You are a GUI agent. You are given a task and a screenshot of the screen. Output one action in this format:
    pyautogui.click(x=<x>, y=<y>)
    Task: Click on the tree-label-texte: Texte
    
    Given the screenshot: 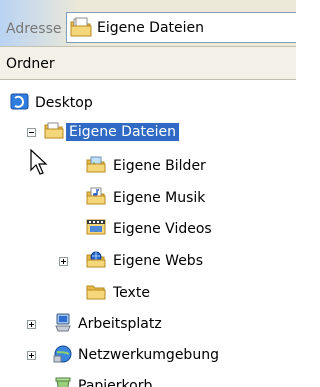 What is the action you would take?
    pyautogui.click(x=131, y=293)
    